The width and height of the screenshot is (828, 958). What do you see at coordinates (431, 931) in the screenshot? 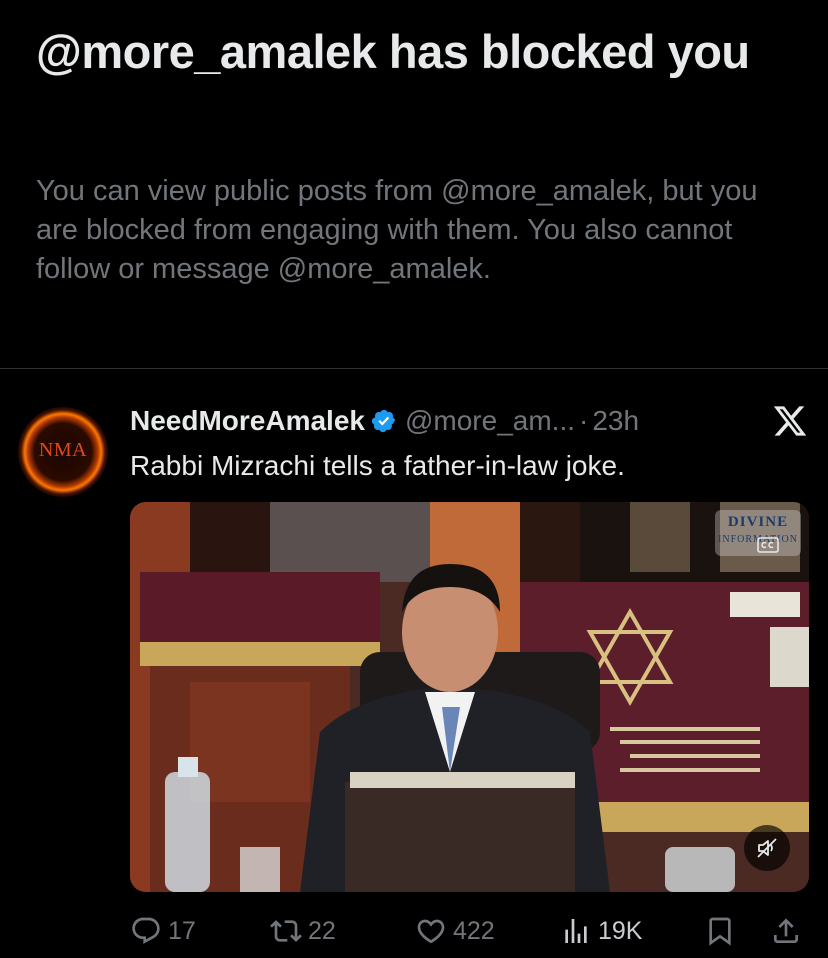
I see `heart-icon` at bounding box center [431, 931].